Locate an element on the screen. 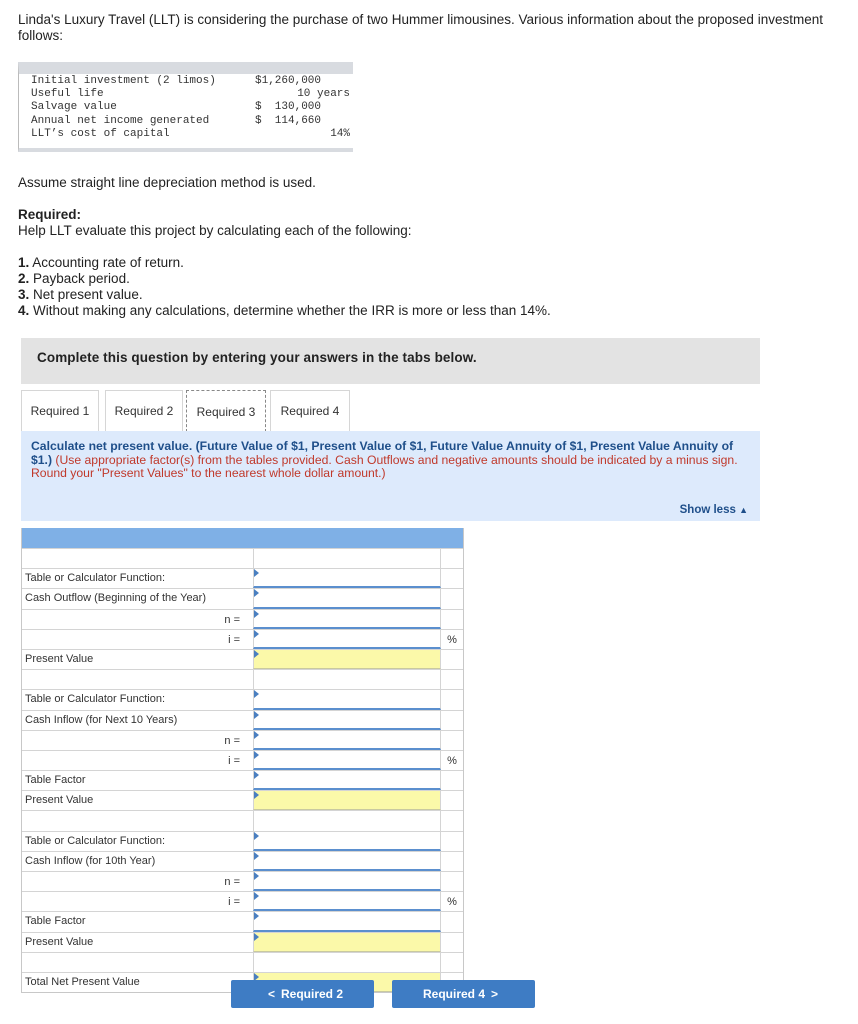 The width and height of the screenshot is (858, 1024). investment-info-row: Salvage value $ 130,000 is located at coordinates (186, 107).